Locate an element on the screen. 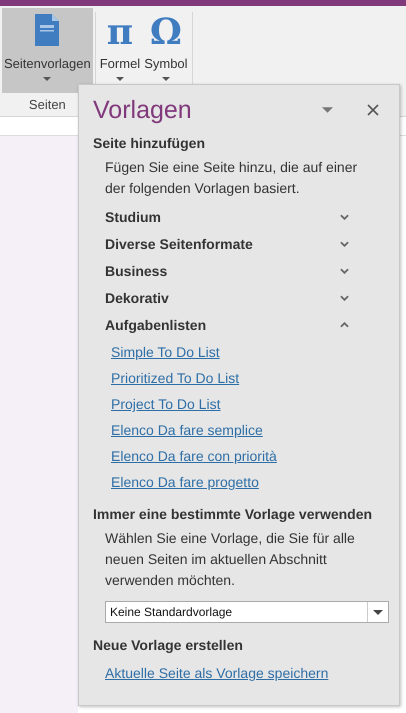 This screenshot has width=406, height=713. symbol-glyph: Ω is located at coordinates (166, 32).